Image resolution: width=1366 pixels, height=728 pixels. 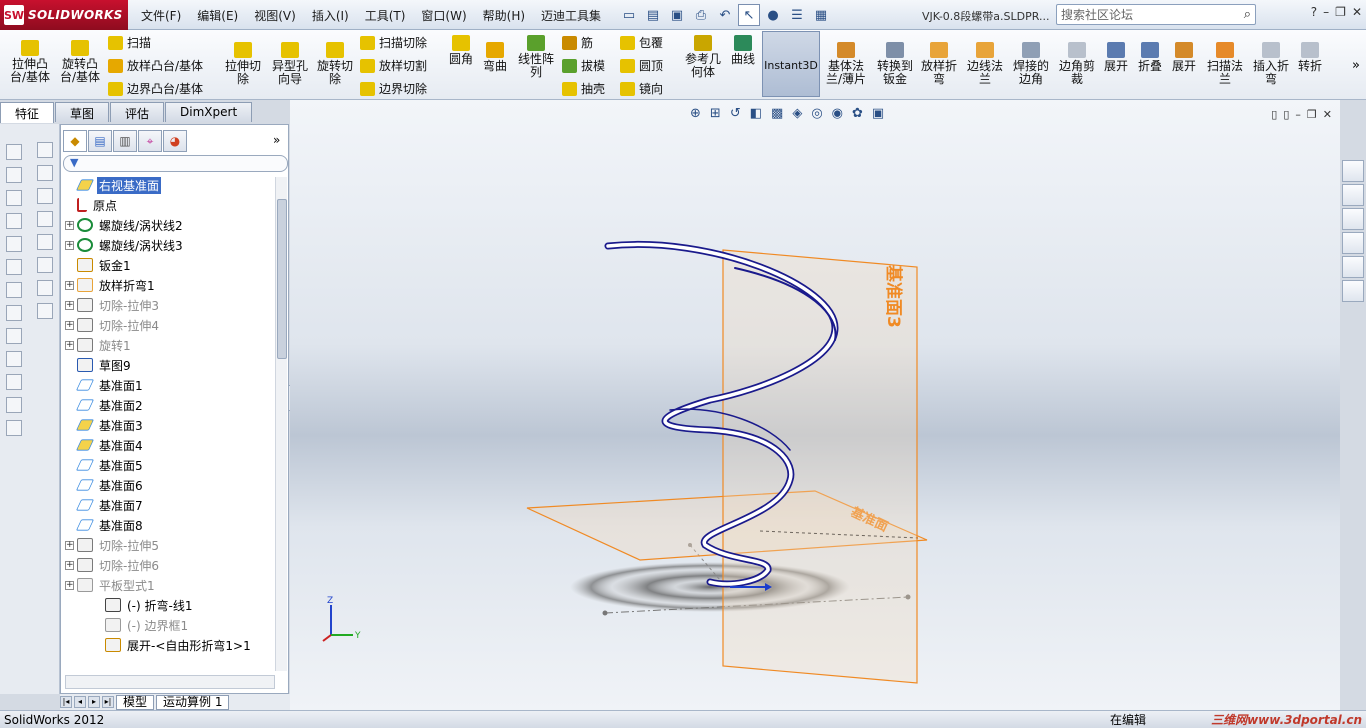 I want to click on tree-node: (-) 折弯-线1, so click(x=169, y=605).